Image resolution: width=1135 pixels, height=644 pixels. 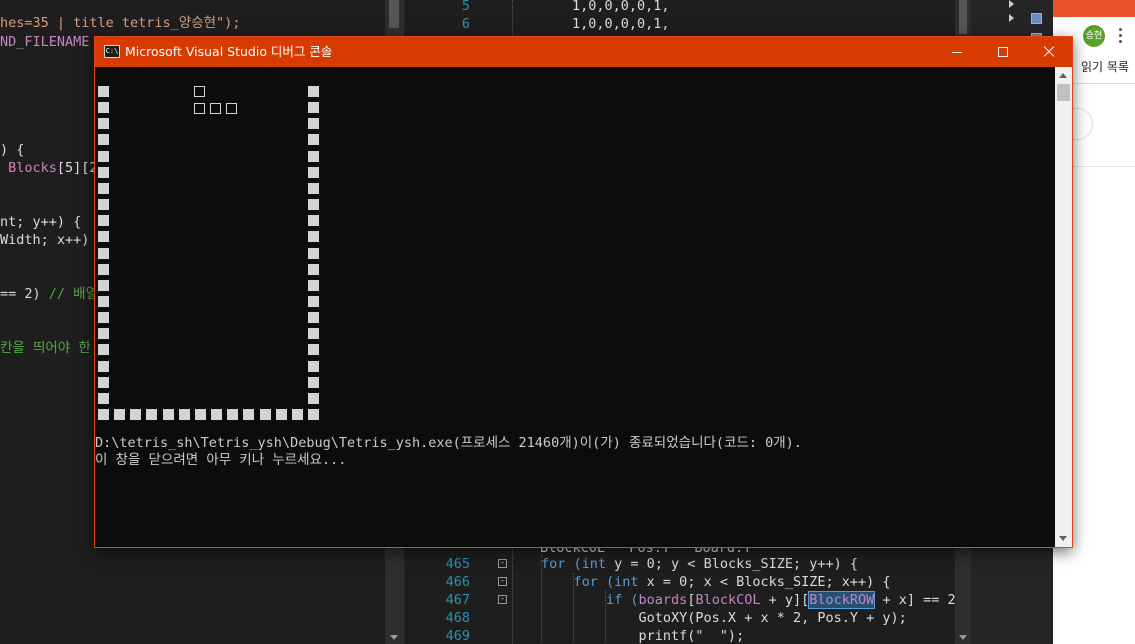 I want to click on reading-list-label: 읽기 목록, so click(x=1105, y=66).